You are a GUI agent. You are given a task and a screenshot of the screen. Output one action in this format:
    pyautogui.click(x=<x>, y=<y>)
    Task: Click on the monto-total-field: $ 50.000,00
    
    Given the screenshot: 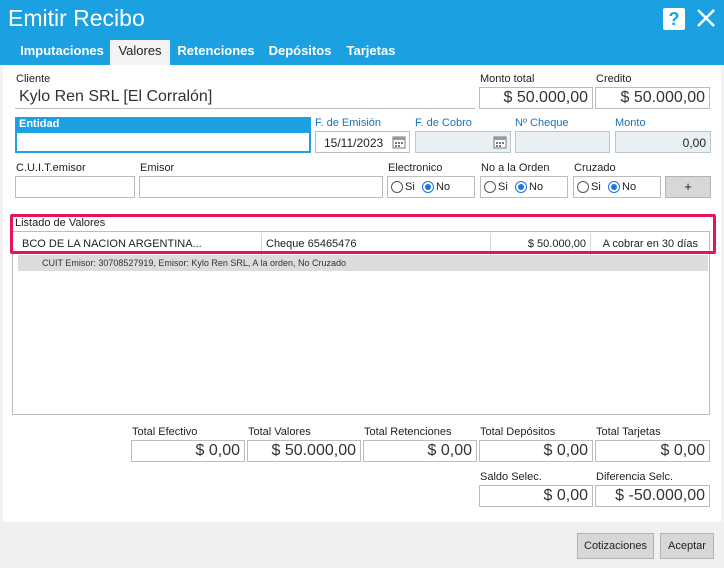 What is the action you would take?
    pyautogui.click(x=536, y=98)
    